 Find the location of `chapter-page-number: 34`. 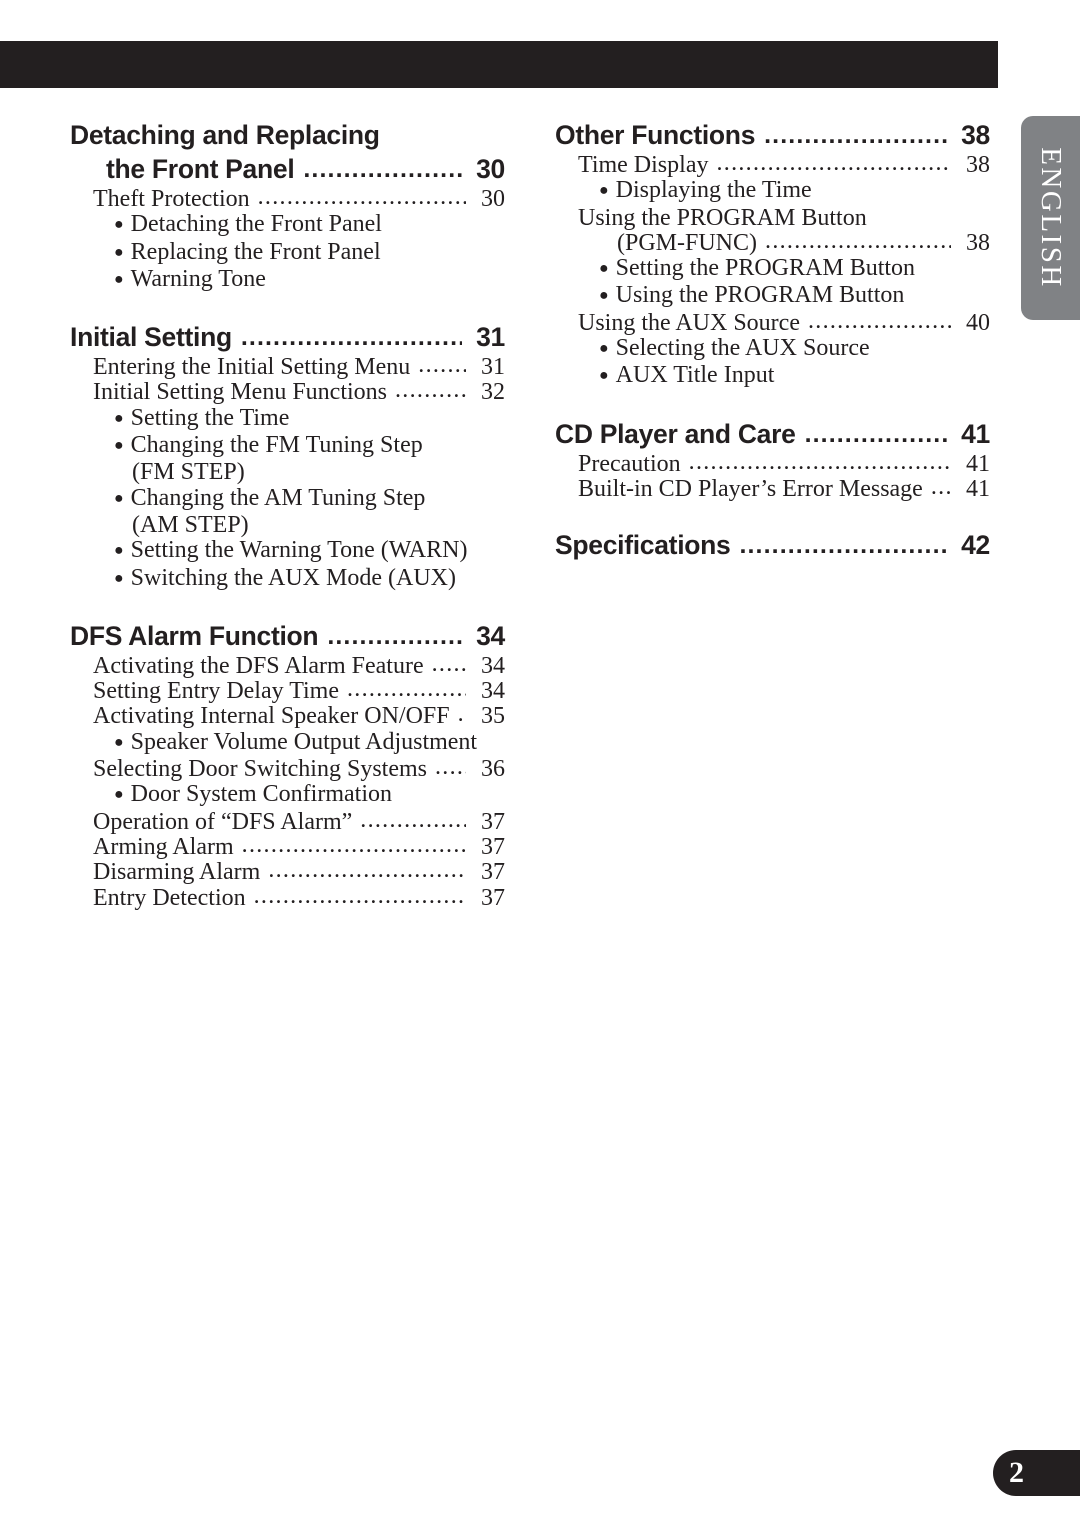

chapter-page-number: 34 is located at coordinates (490, 635).